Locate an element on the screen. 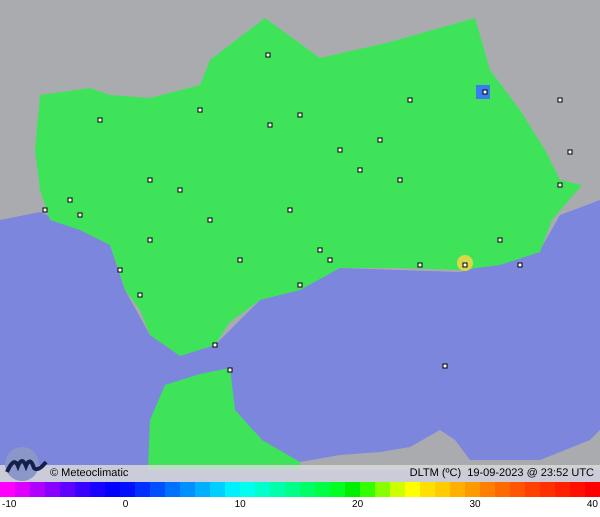 The width and height of the screenshot is (600, 517). scale-label: 40 is located at coordinates (592, 504).